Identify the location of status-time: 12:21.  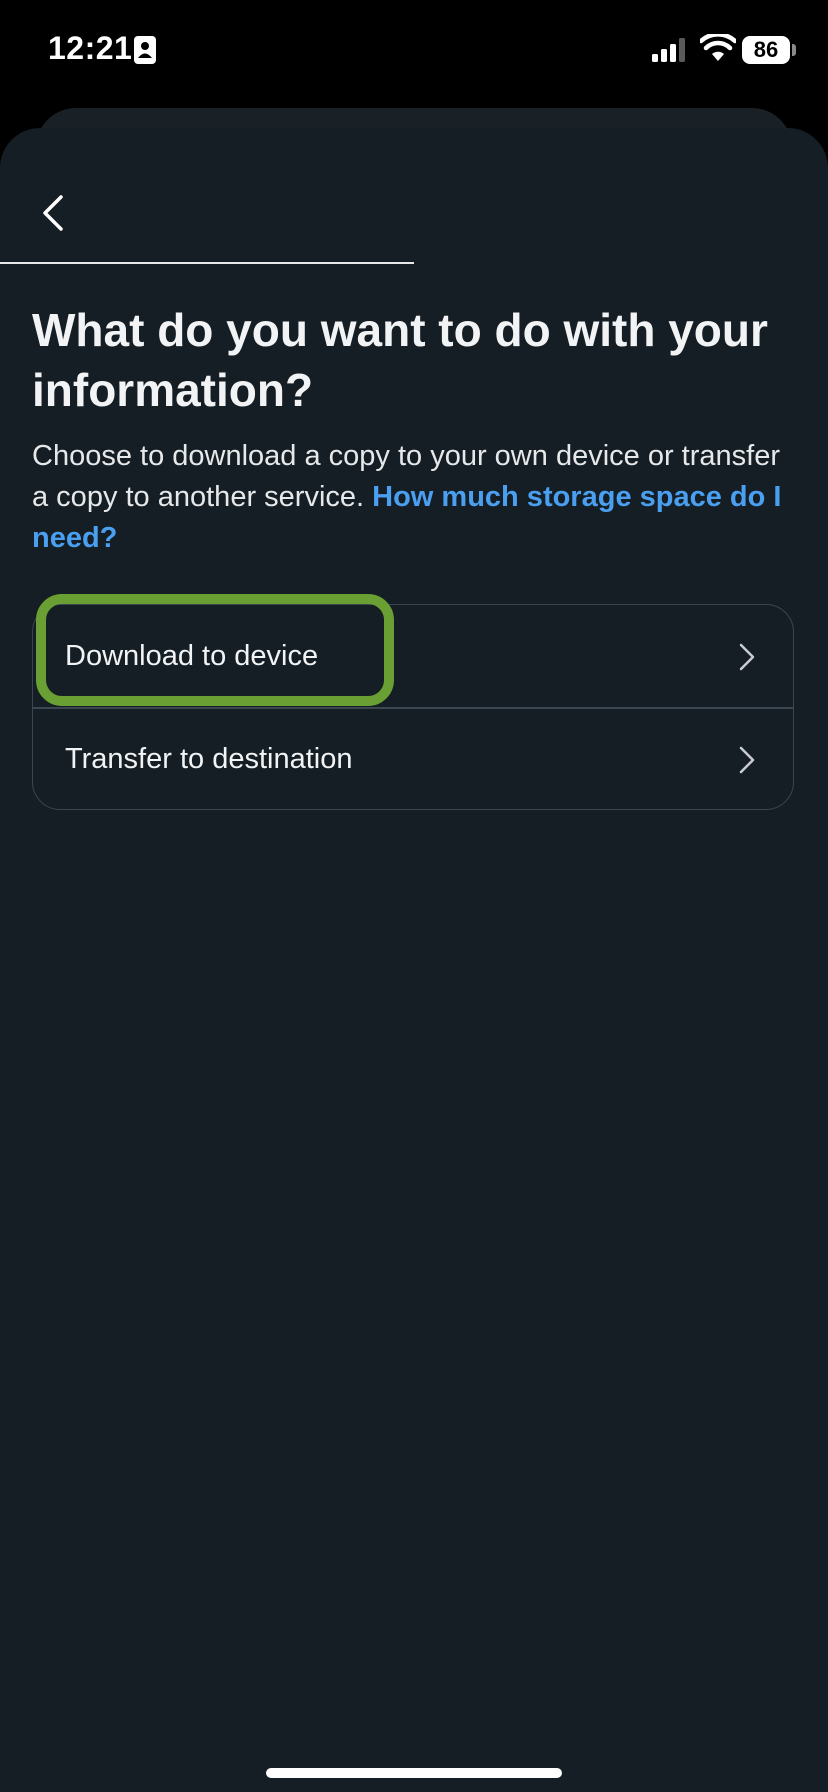
(90, 48).